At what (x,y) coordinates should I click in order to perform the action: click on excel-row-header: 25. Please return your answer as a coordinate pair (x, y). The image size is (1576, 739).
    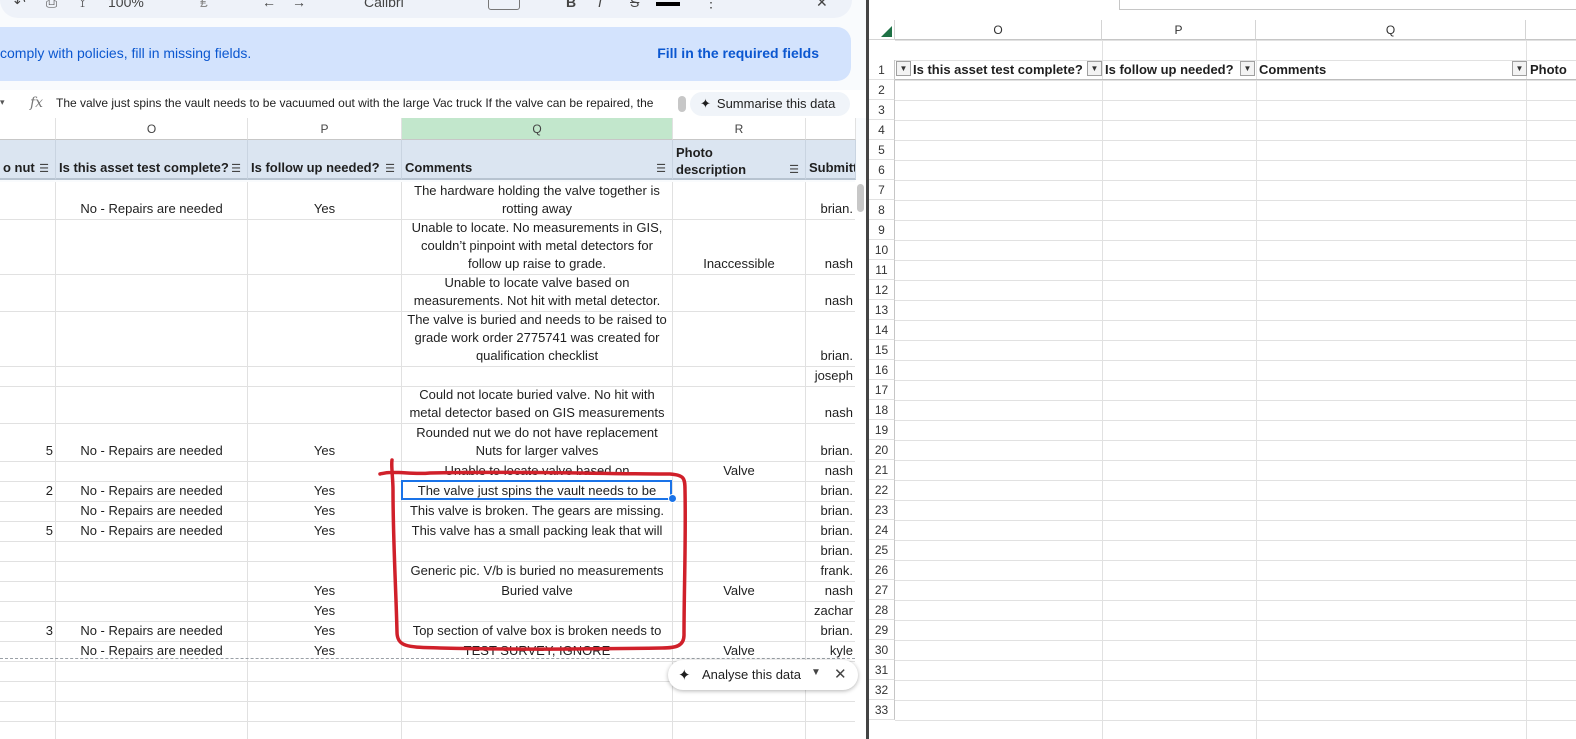
    Looking at the image, I should click on (882, 550).